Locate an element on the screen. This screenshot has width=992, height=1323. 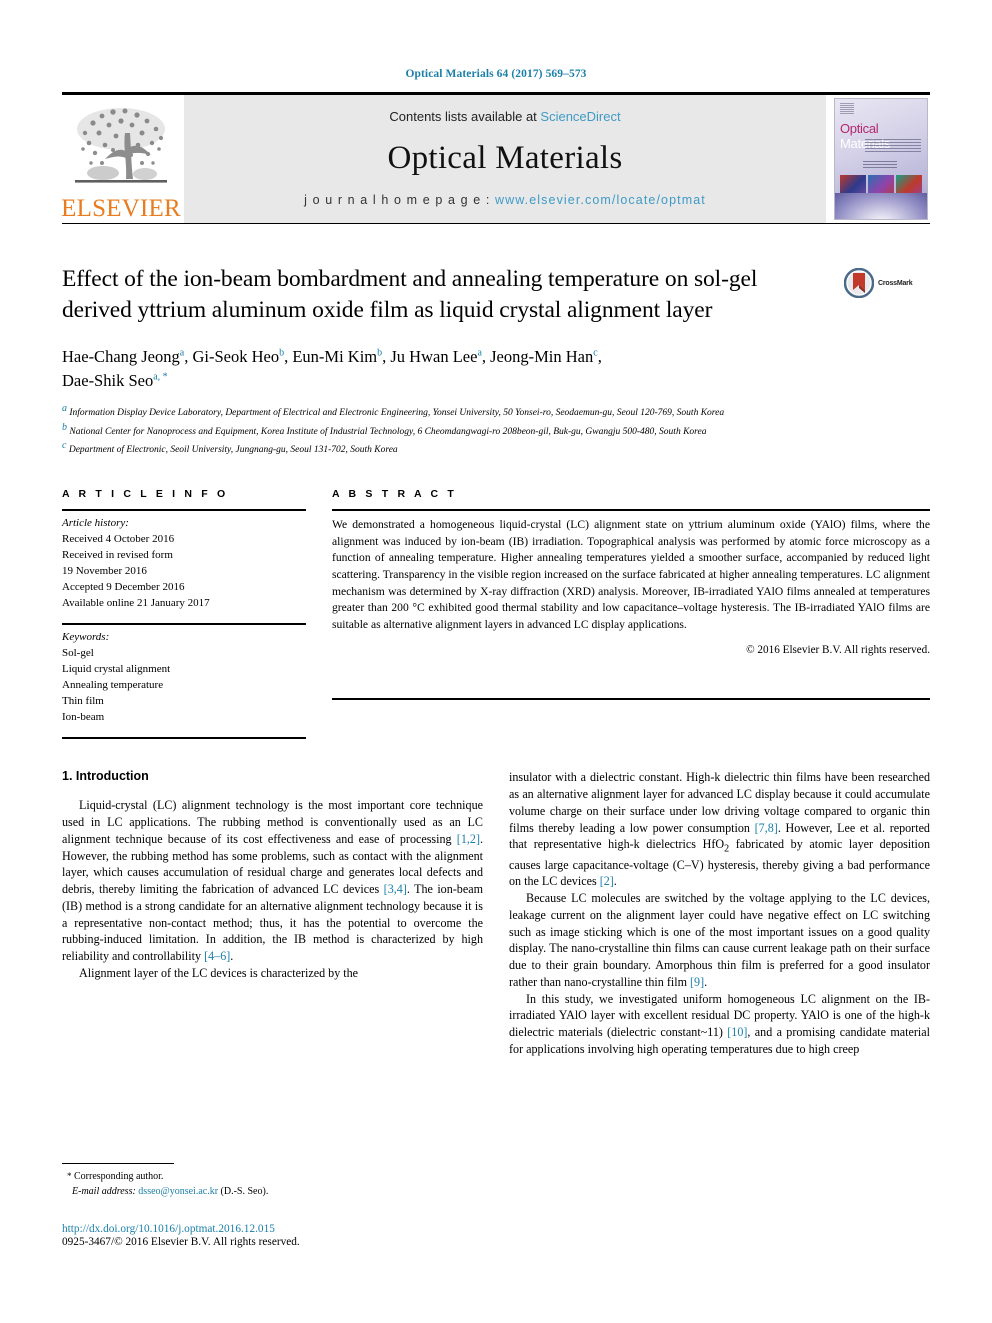
author-name: Eun-Mi Kim is located at coordinates (335, 357).